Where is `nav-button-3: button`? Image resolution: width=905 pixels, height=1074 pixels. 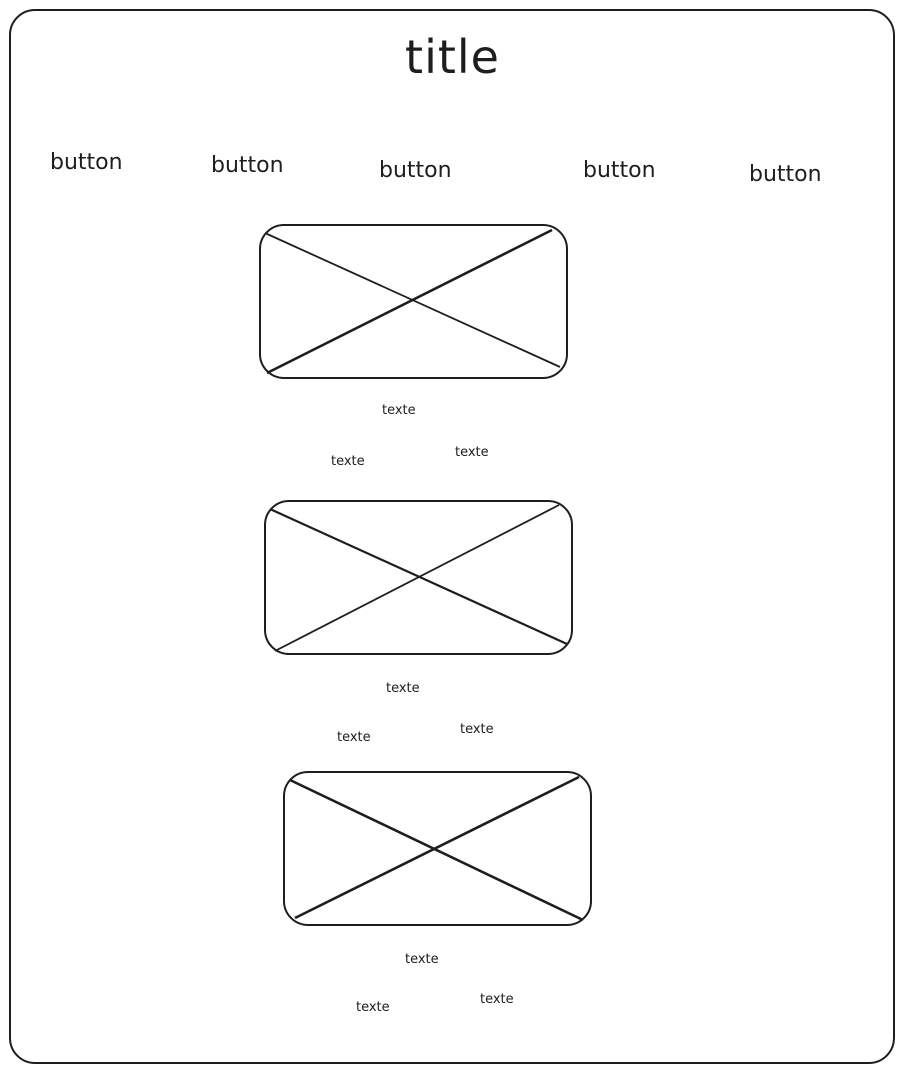 nav-button-3: button is located at coordinates (415, 171).